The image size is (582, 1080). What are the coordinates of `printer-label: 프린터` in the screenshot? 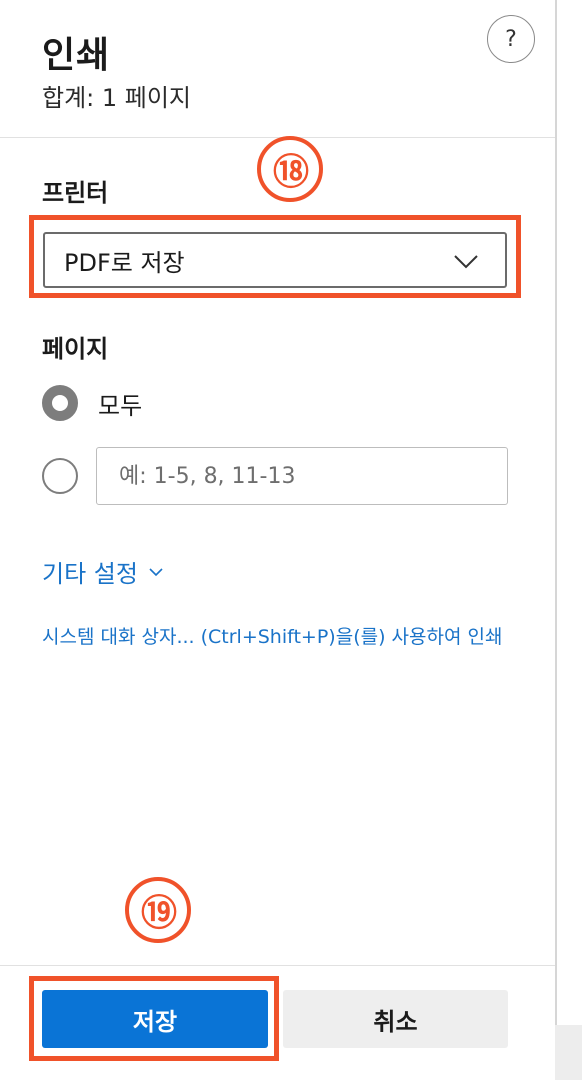 It's located at (75, 193).